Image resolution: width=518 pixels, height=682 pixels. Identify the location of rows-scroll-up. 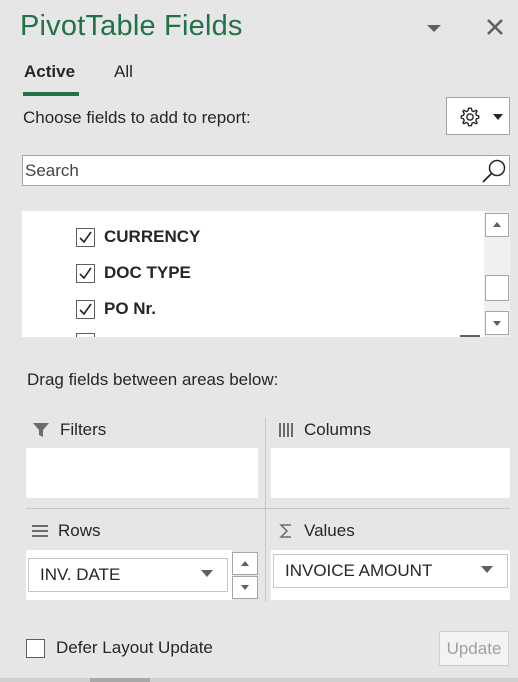
(245, 563).